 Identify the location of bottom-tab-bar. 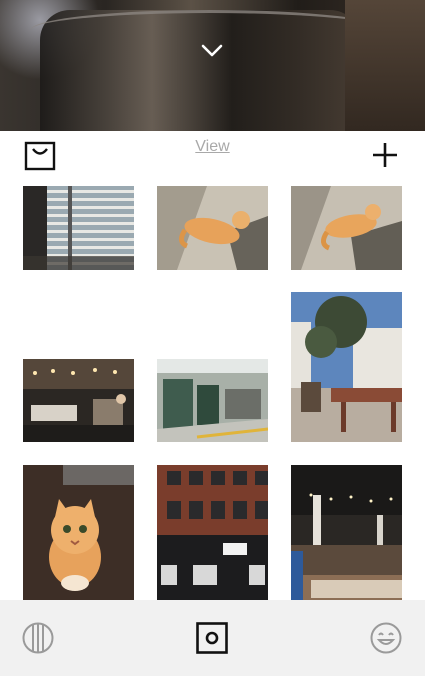
(212, 638).